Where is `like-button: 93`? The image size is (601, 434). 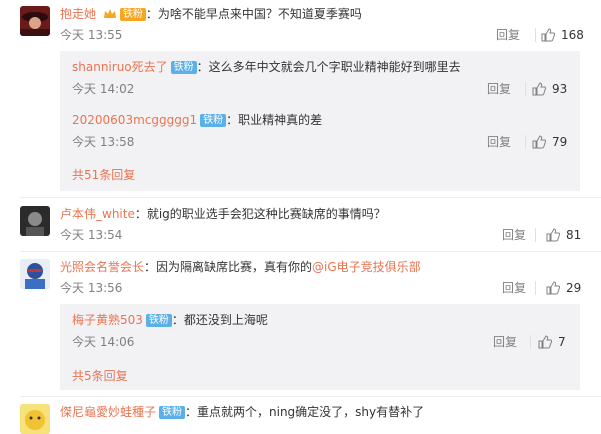 like-button: 93 is located at coordinates (549, 89).